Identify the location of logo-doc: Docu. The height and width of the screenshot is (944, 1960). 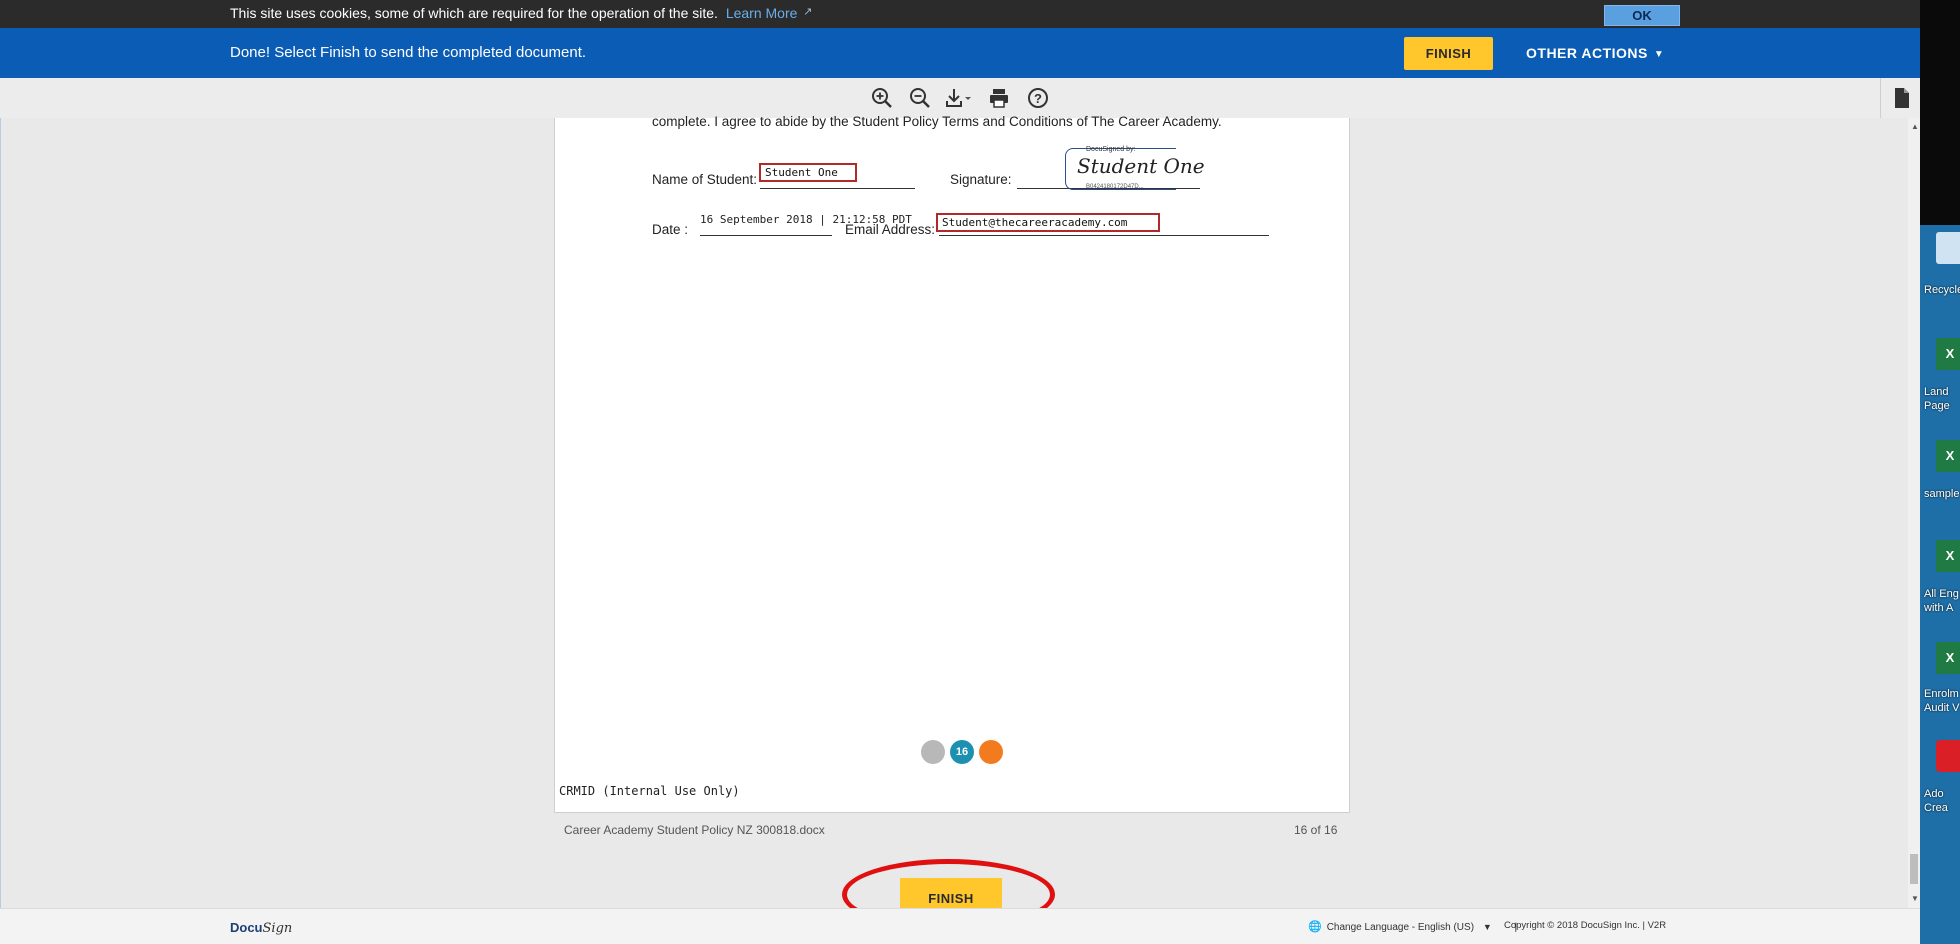
(246, 927).